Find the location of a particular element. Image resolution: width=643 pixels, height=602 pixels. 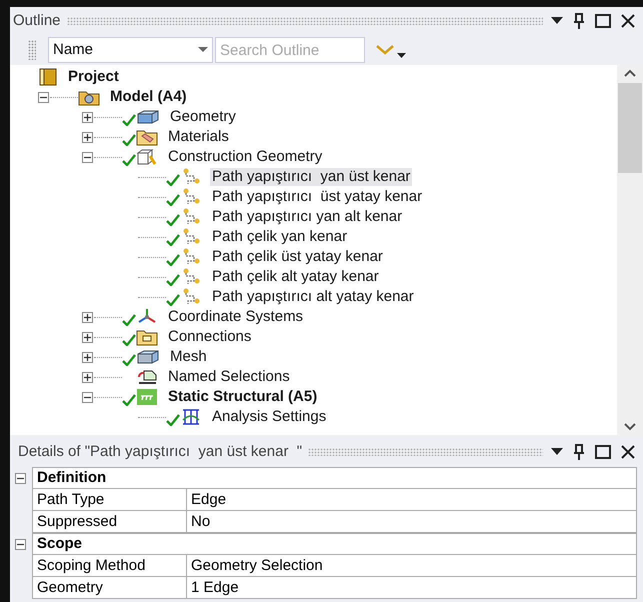

box-wrench-icon is located at coordinates (147, 157).